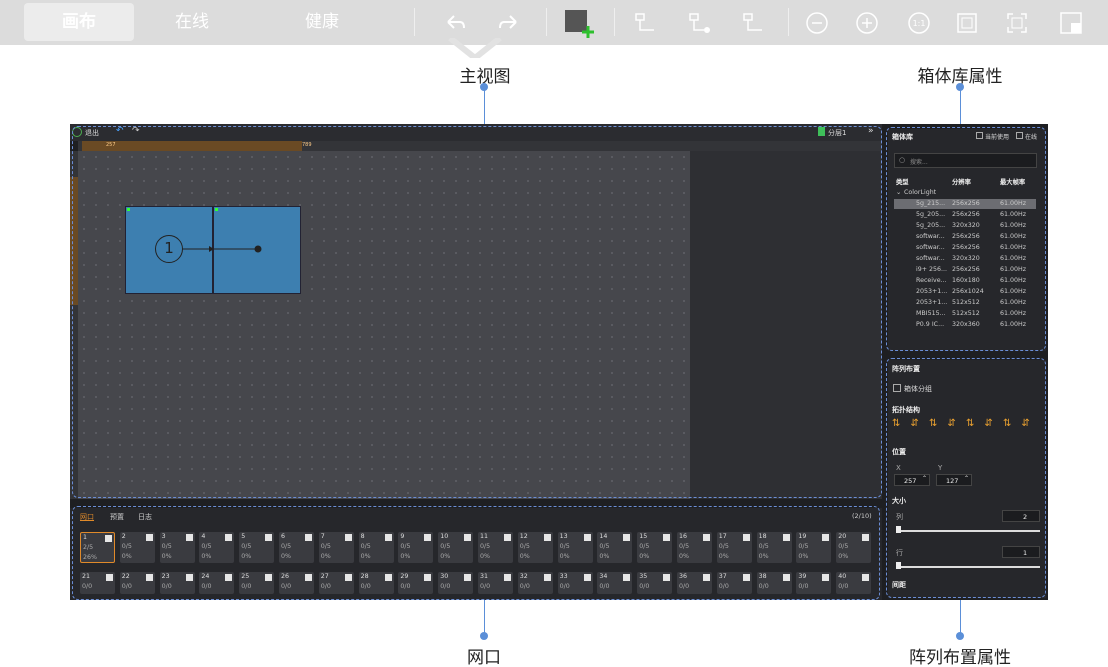  I want to click on watermark, so click(475, 48).